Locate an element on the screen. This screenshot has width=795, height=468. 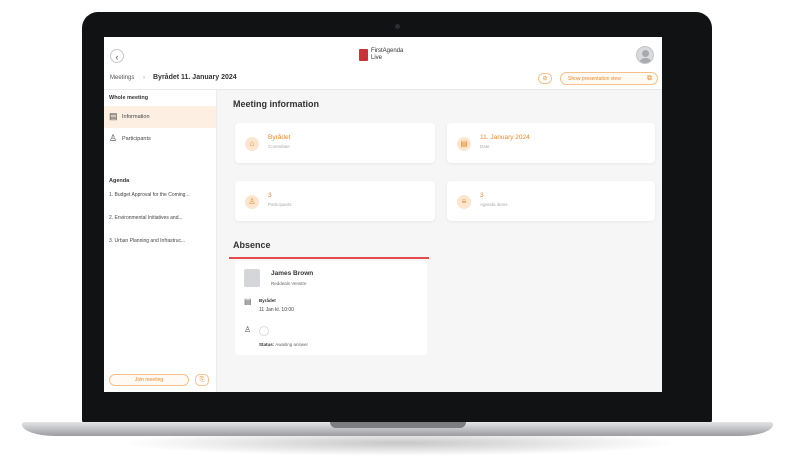
absence-divider is located at coordinates (329, 258).